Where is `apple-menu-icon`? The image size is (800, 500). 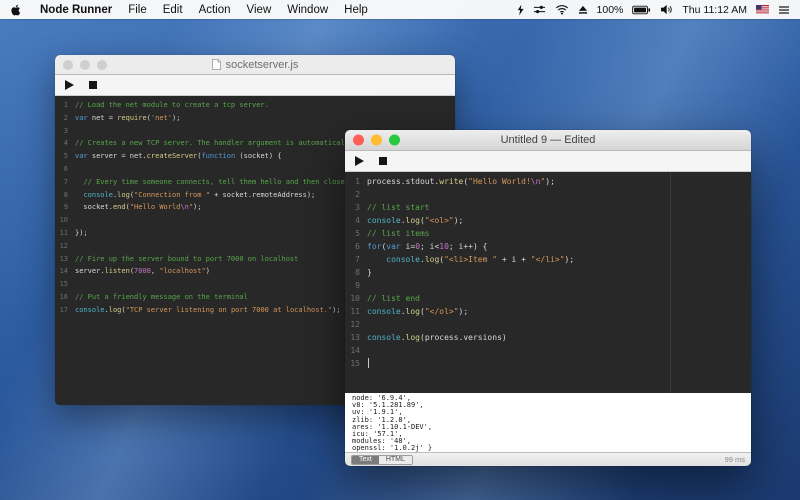
apple-menu-icon is located at coordinates (16, 10).